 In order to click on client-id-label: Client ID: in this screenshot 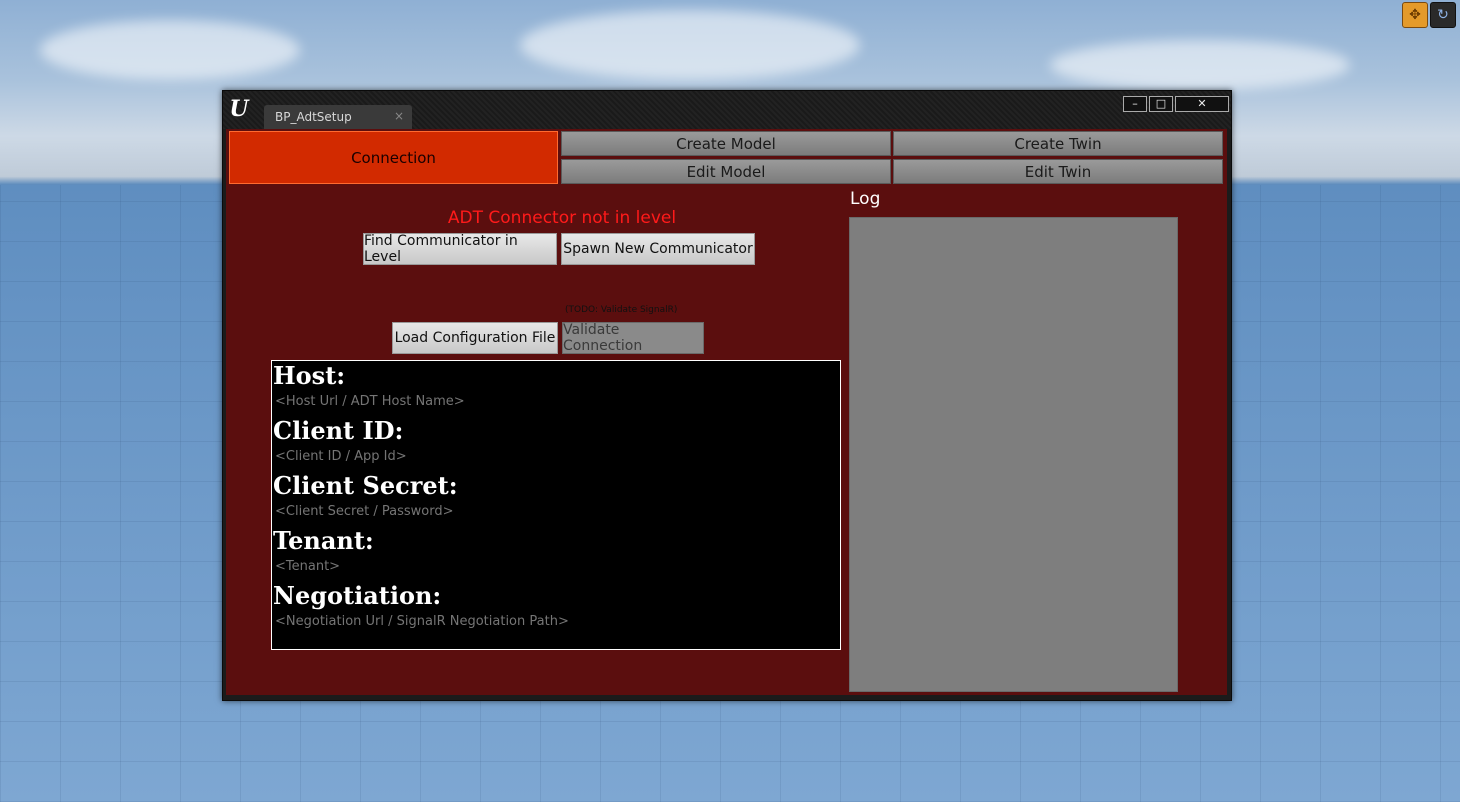, I will do `click(338, 430)`.